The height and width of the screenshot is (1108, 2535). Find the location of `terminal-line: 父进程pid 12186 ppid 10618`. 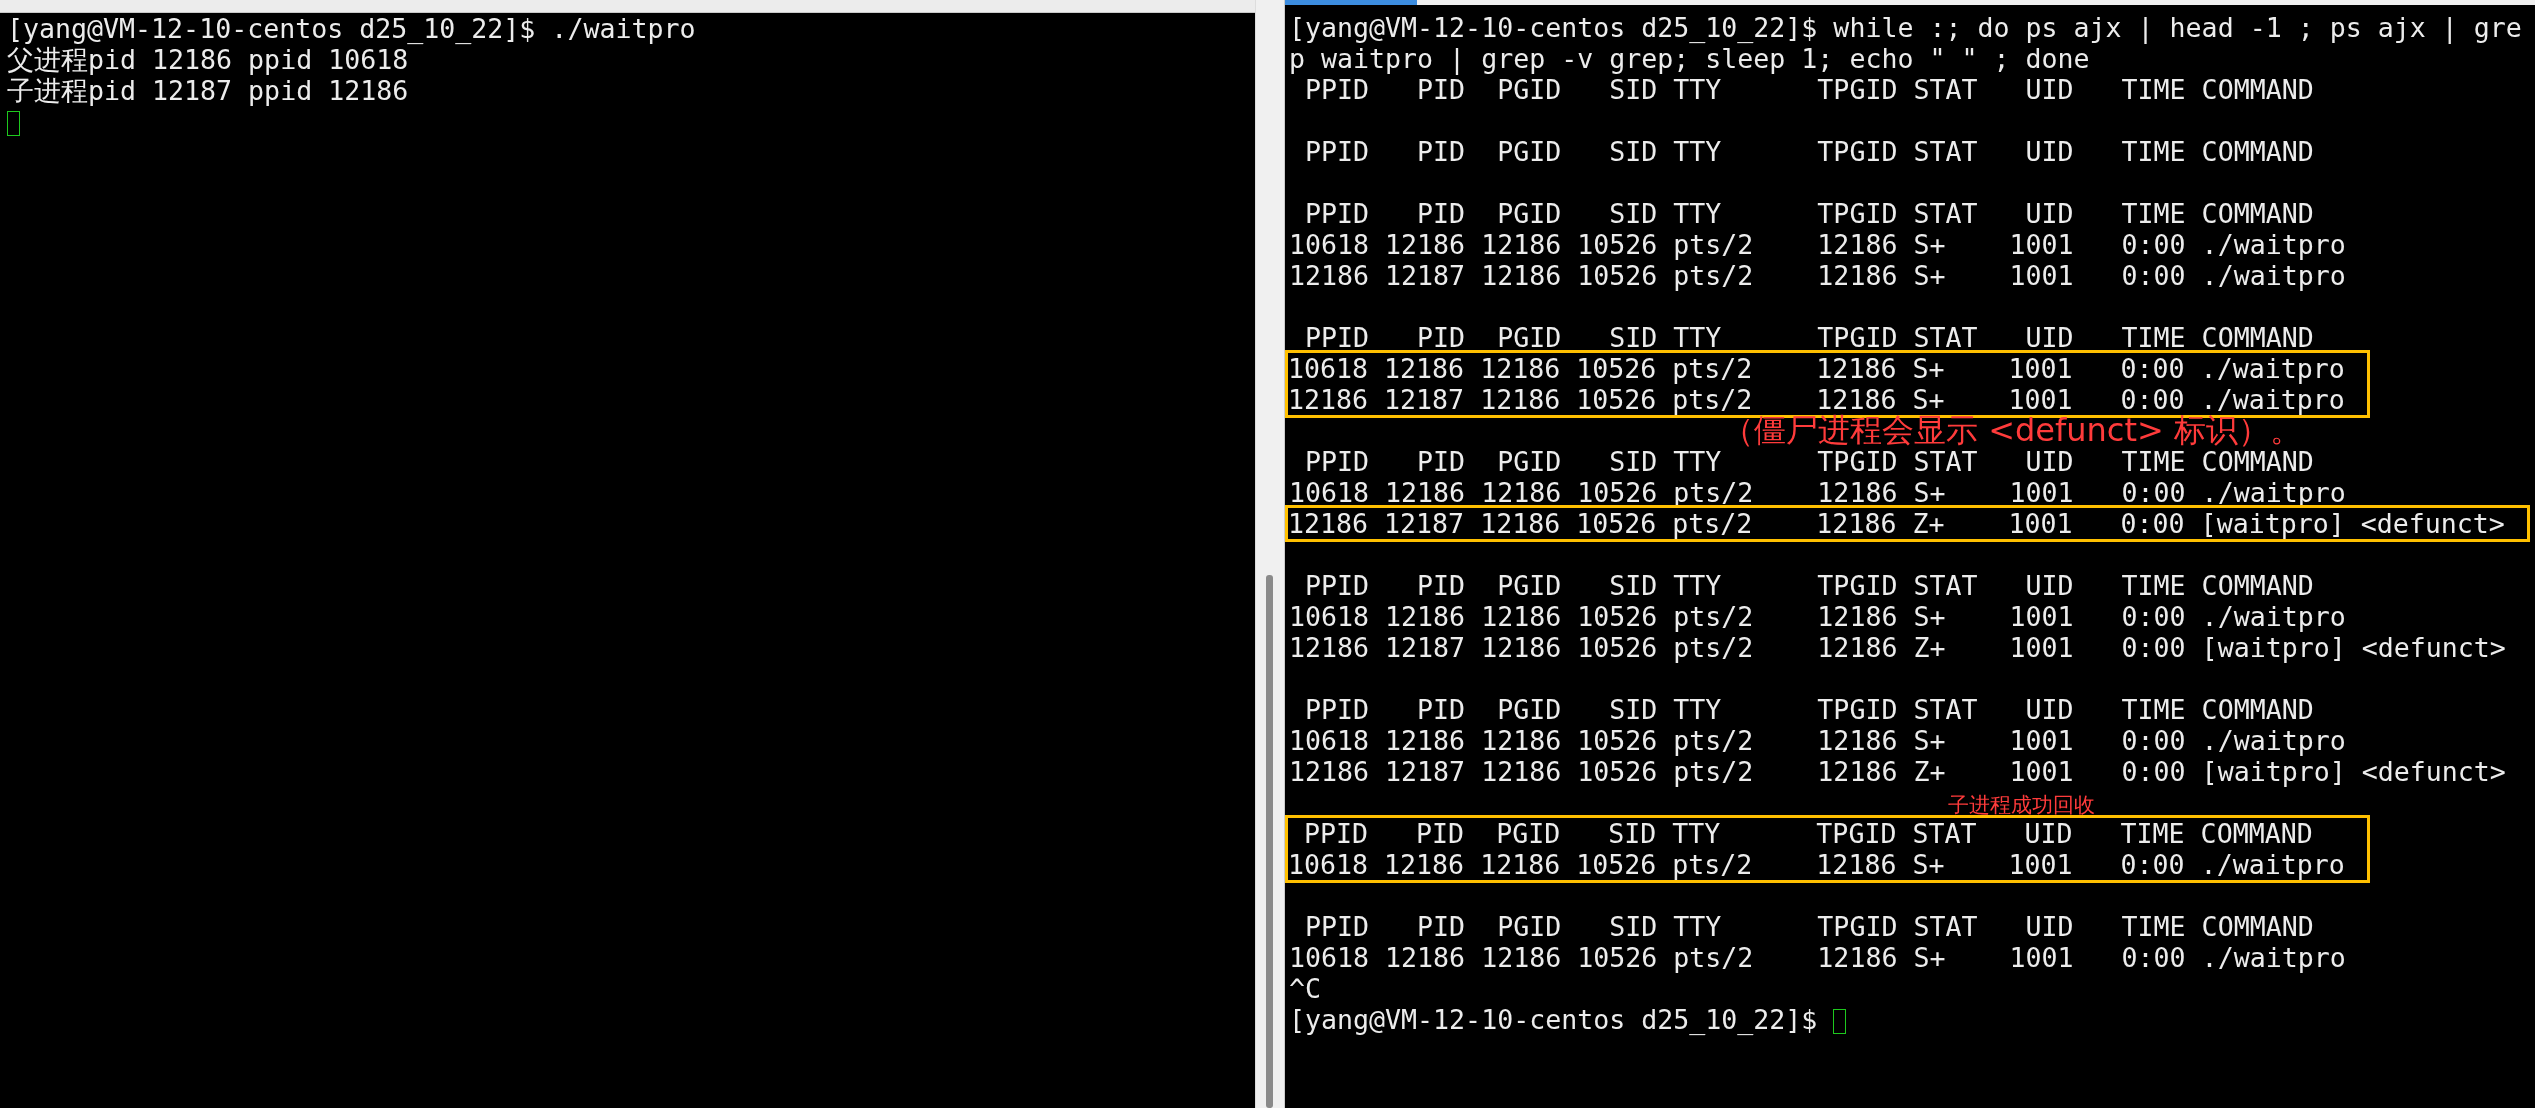

terminal-line: 父进程pid 12186 ppid 10618 is located at coordinates (208, 59).